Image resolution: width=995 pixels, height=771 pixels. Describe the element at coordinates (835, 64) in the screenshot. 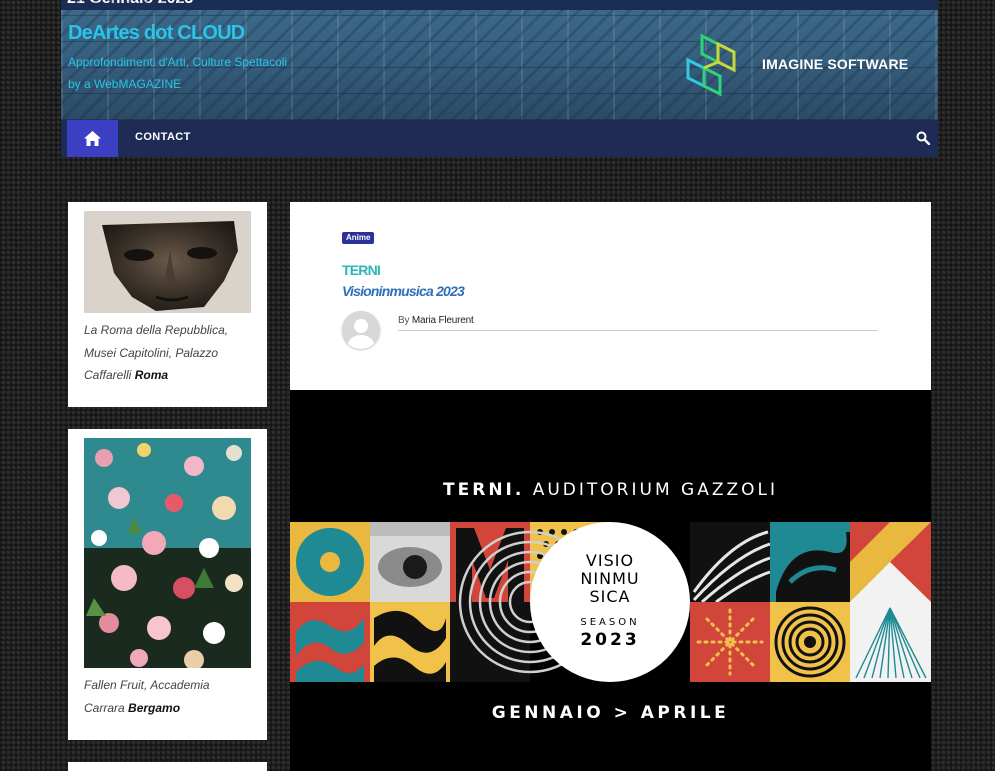

I see `sponsor-name: IMAGINE SOFTWARE` at that location.